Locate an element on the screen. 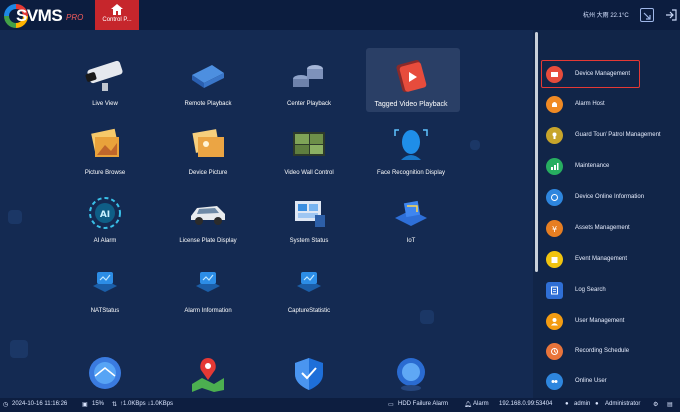  sidebar-item-label: Online User is located at coordinates (591, 381).